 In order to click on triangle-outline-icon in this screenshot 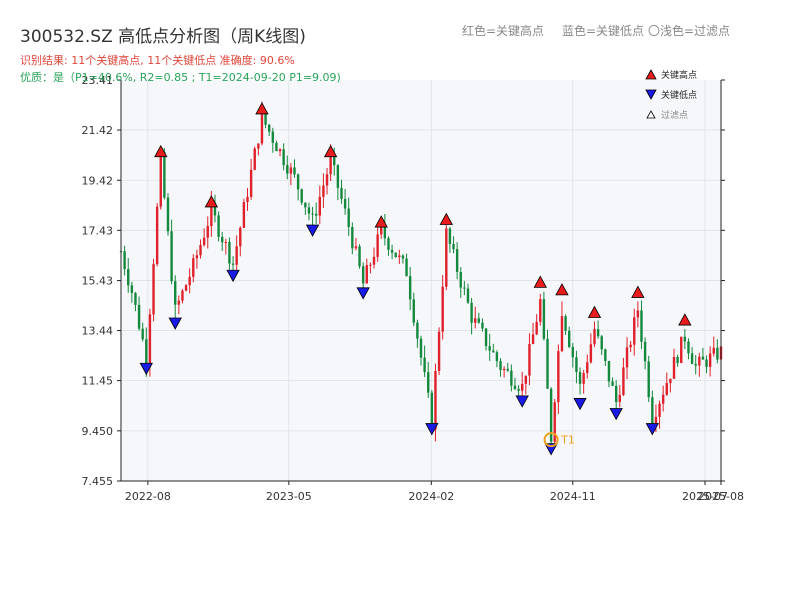, I will do `click(651, 114)`.